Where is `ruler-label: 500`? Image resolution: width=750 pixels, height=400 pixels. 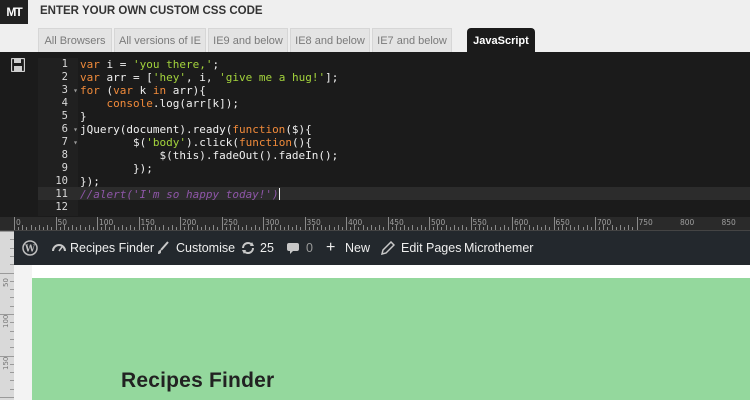 ruler-label: 500 is located at coordinates (438, 222).